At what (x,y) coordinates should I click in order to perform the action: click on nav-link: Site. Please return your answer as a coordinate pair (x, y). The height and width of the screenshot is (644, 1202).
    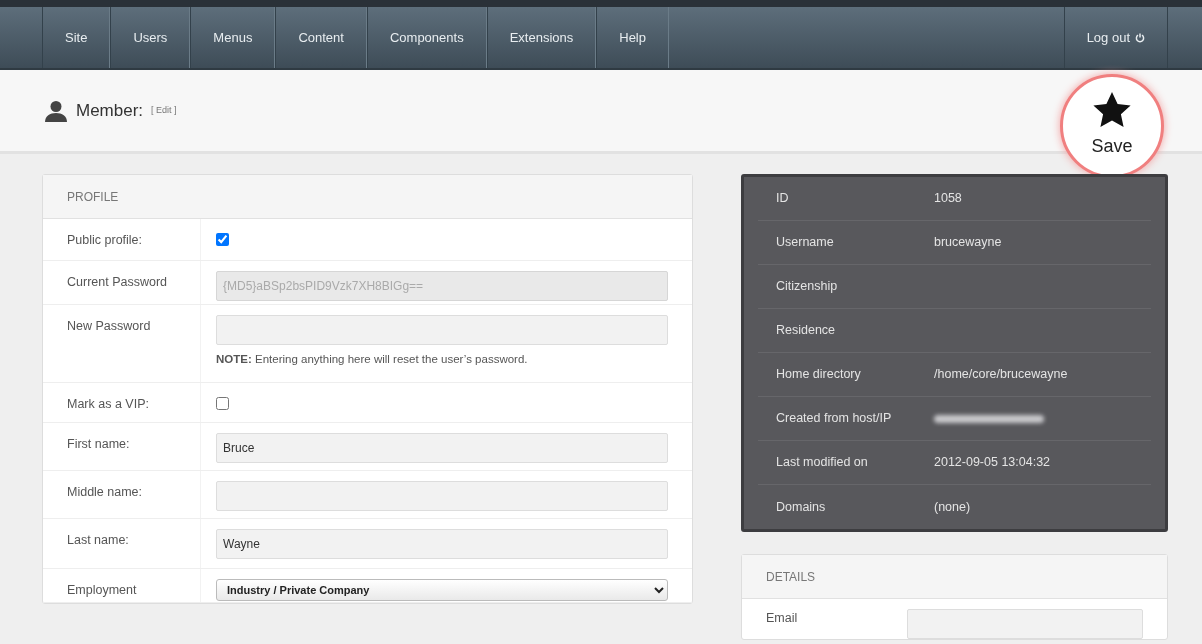
    Looking at the image, I should click on (76, 37).